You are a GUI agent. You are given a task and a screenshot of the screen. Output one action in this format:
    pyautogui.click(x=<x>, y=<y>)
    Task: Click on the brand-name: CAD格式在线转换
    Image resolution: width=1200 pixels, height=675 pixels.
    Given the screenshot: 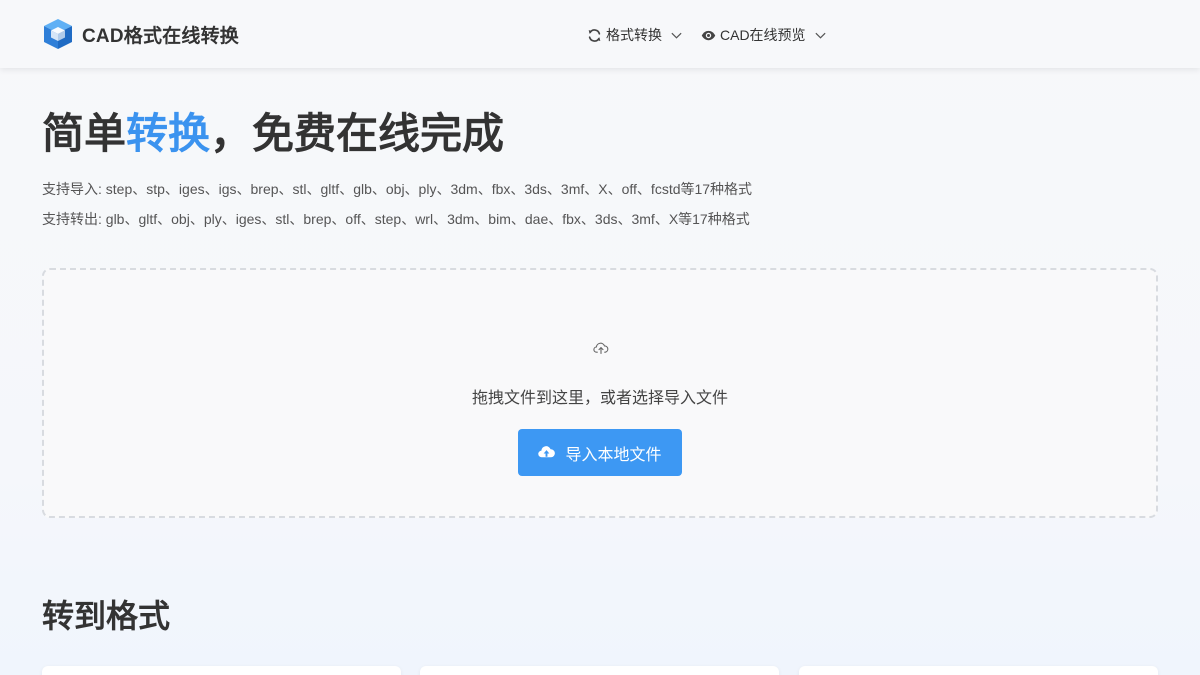 What is the action you would take?
    pyautogui.click(x=160, y=36)
    